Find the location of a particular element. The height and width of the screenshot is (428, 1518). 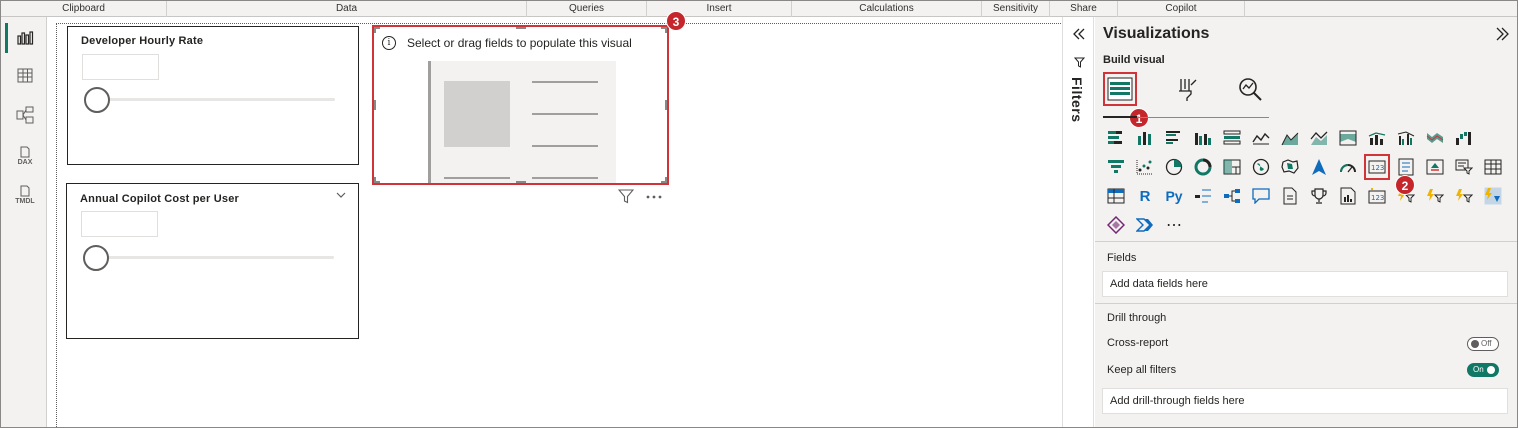

table-view-button is located at coordinates (25, 75).